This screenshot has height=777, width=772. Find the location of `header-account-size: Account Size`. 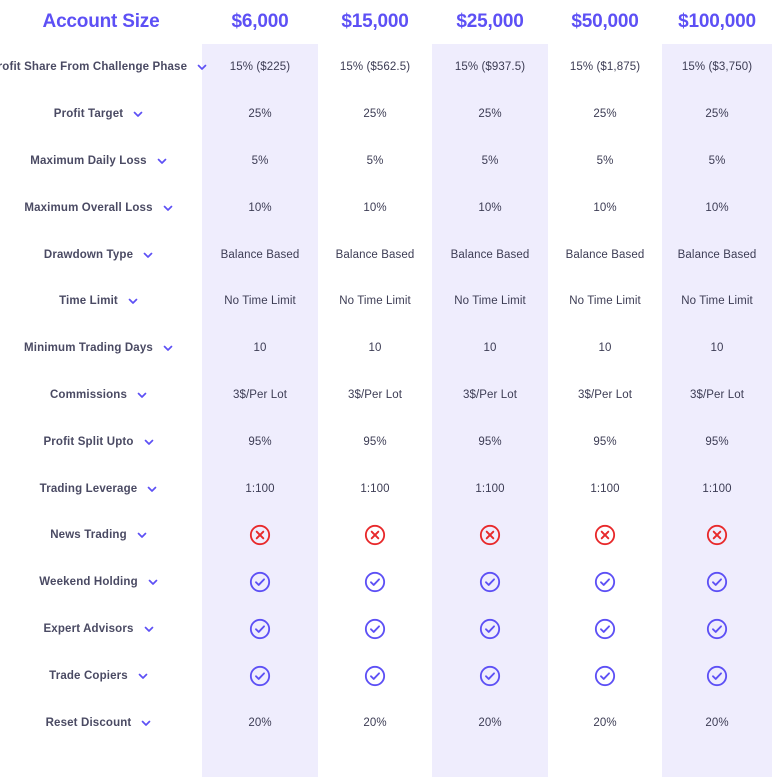

header-account-size: Account Size is located at coordinates (101, 21).